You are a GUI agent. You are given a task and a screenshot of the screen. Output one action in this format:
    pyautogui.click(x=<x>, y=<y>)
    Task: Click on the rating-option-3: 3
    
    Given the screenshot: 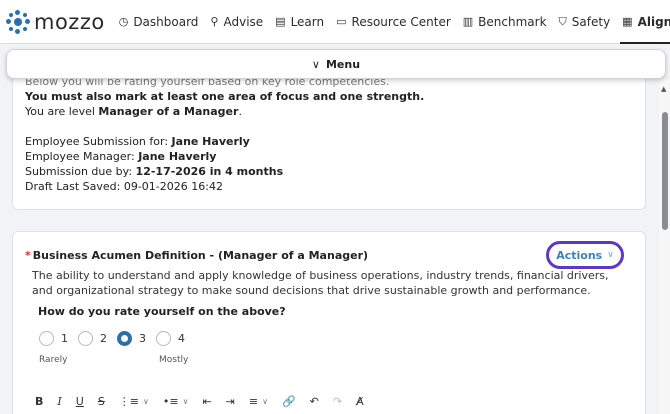 What is the action you would take?
    pyautogui.click(x=131, y=338)
    